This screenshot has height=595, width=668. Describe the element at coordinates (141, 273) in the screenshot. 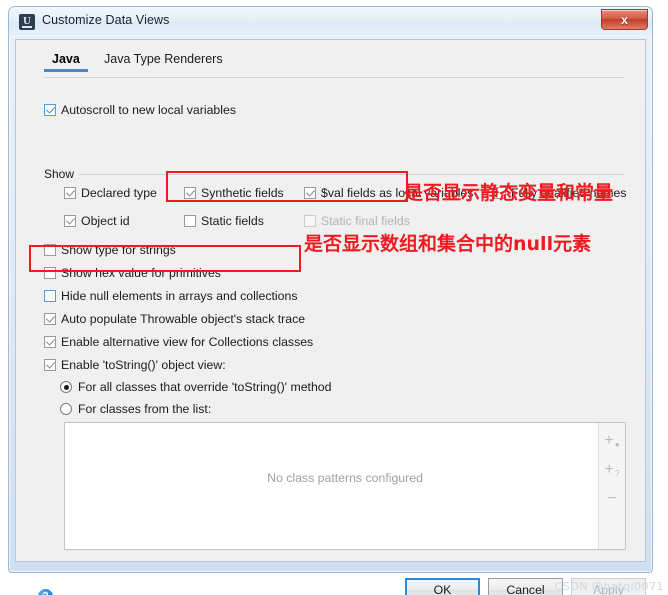

I see `checkbox-label: Show hex value for primitives` at that location.